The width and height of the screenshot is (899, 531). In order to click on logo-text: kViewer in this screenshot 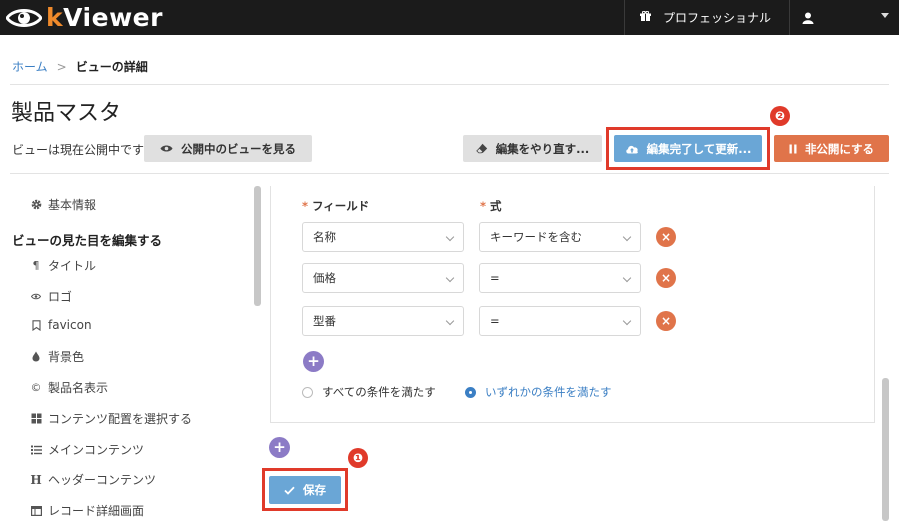, I will do `click(104, 17)`.